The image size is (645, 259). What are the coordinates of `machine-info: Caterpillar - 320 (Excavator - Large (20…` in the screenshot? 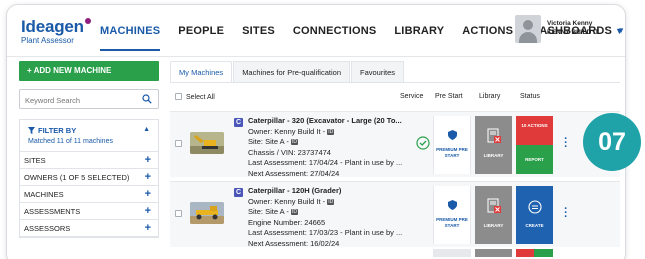 It's located at (328, 147).